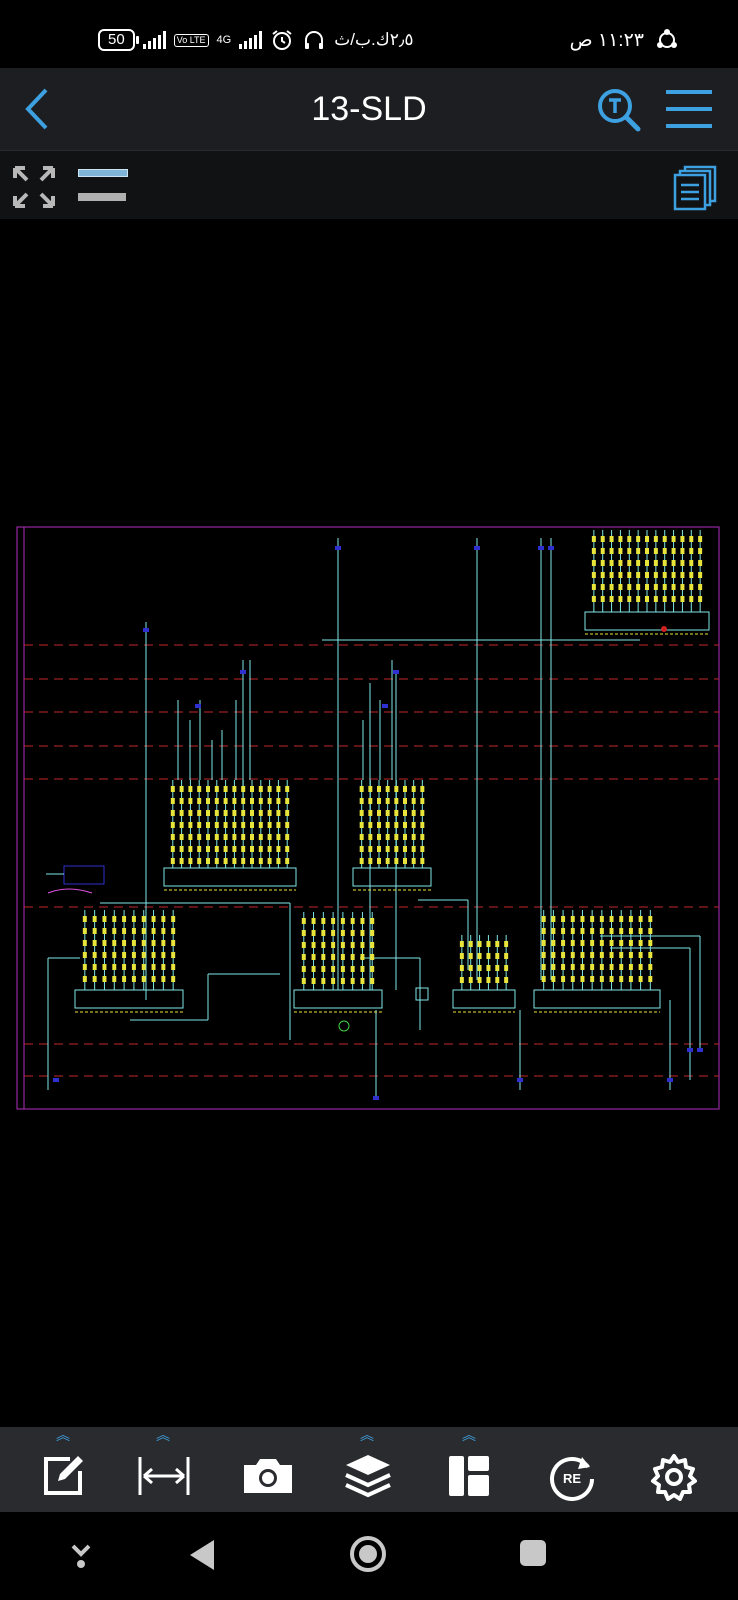 Image resolution: width=738 pixels, height=1600 pixels. Describe the element at coordinates (572, 1469) in the screenshot. I see `redo-button: RE` at that location.